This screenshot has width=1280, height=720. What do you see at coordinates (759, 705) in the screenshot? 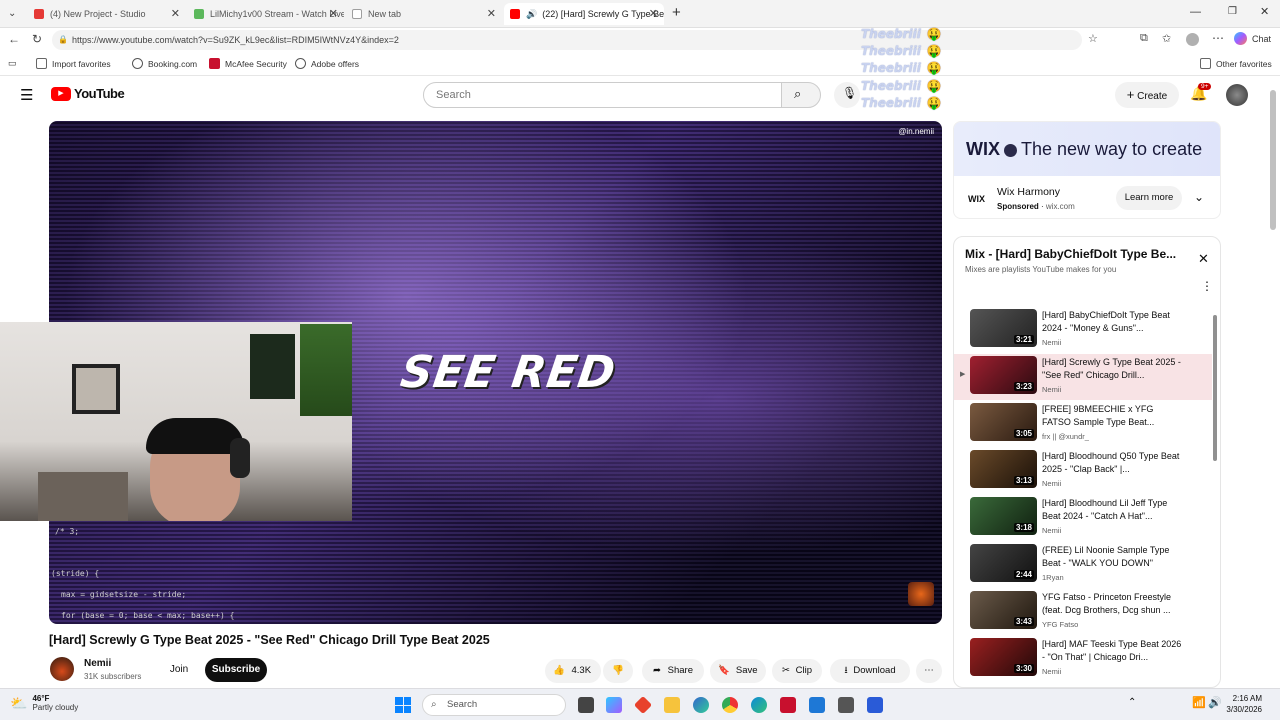
I see `edge-active-icon` at bounding box center [759, 705].